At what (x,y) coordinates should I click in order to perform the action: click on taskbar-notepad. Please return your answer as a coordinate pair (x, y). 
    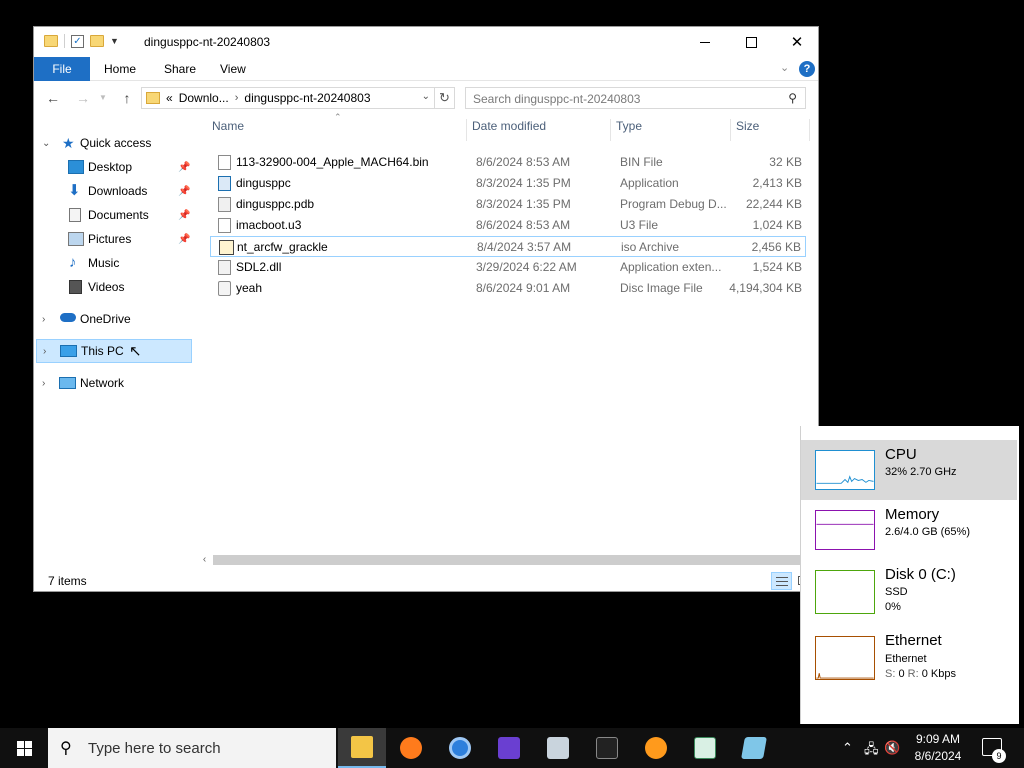
    Looking at the image, I should click on (705, 748).